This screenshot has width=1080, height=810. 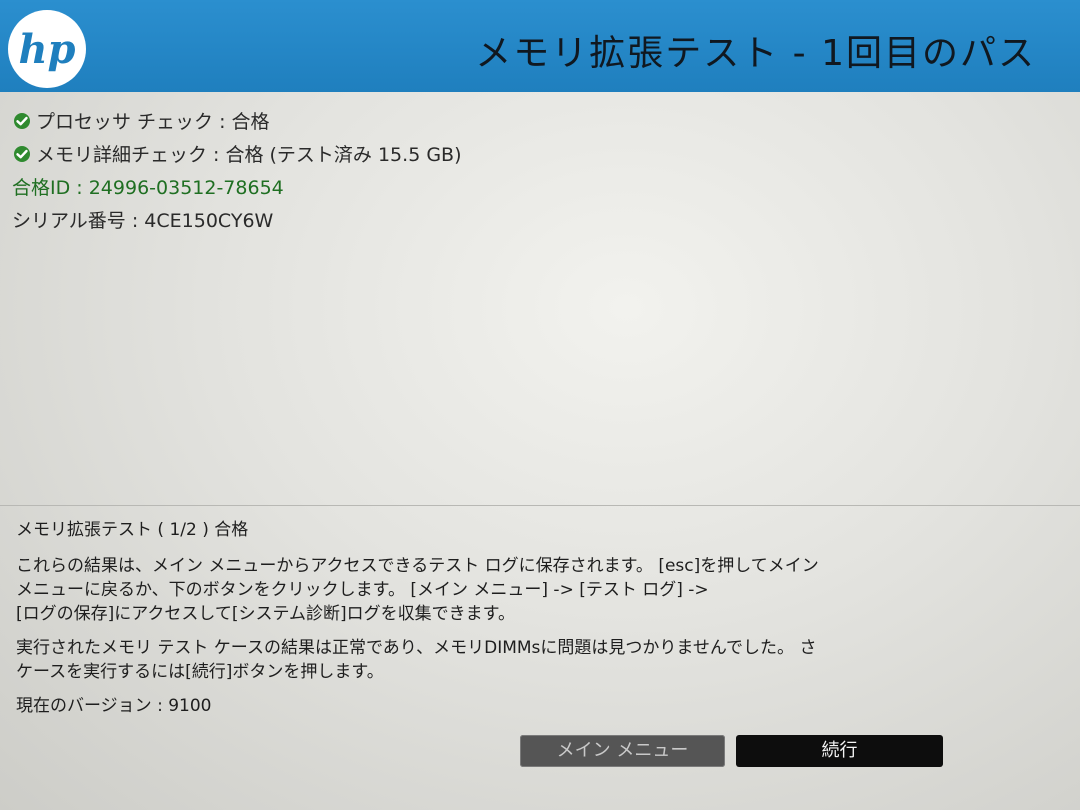 I want to click on result-title: メモリ拡張テスト ( 1/2 ) 合格, so click(x=132, y=530).